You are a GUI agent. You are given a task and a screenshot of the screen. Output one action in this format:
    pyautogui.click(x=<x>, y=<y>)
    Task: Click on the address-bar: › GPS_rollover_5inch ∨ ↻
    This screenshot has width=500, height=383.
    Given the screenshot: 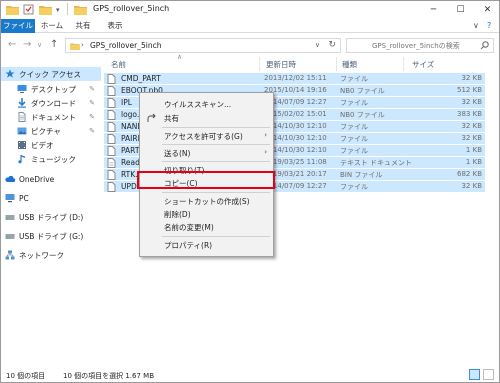 What is the action you would take?
    pyautogui.click(x=203, y=45)
    